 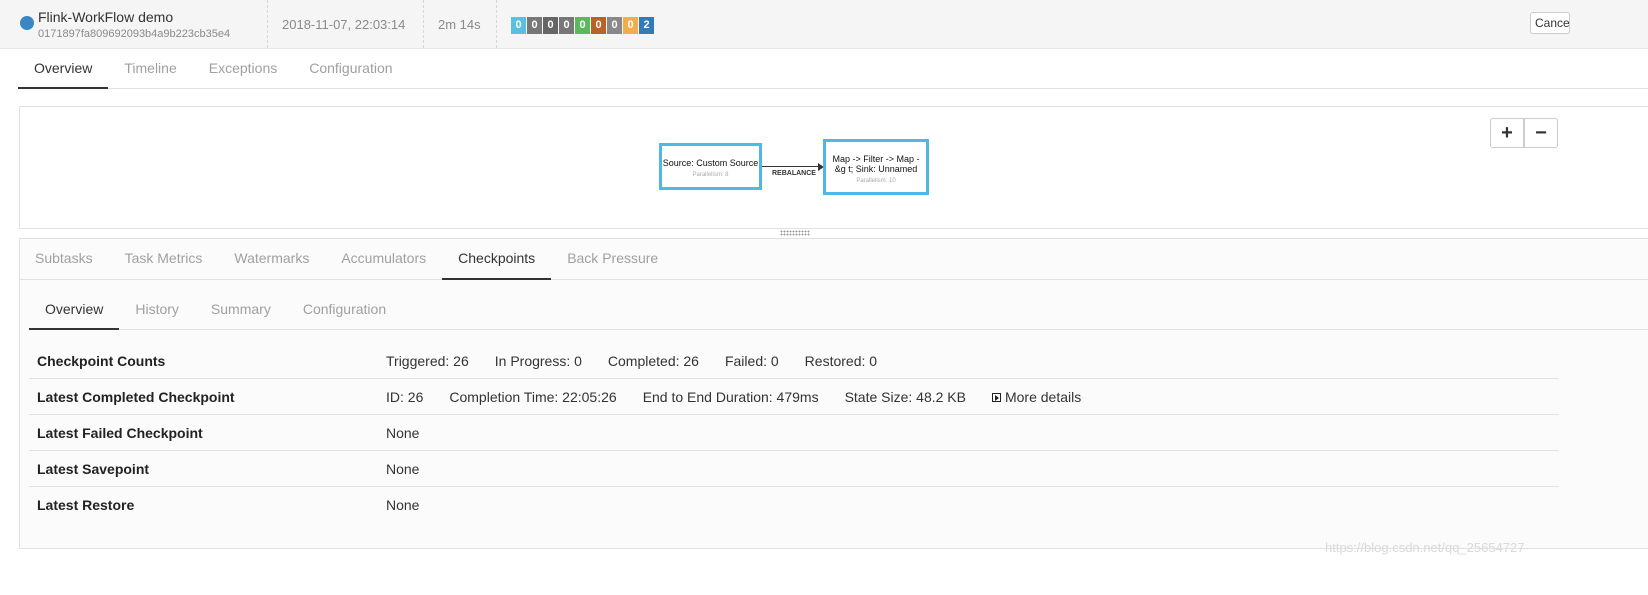 I want to click on more-details-label: More details, so click(x=1043, y=397).